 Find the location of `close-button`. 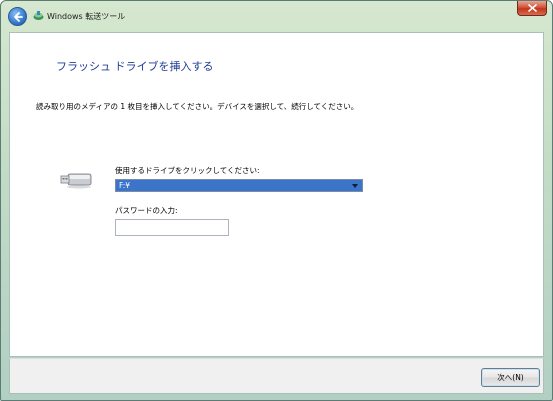

close-button is located at coordinates (532, 8).